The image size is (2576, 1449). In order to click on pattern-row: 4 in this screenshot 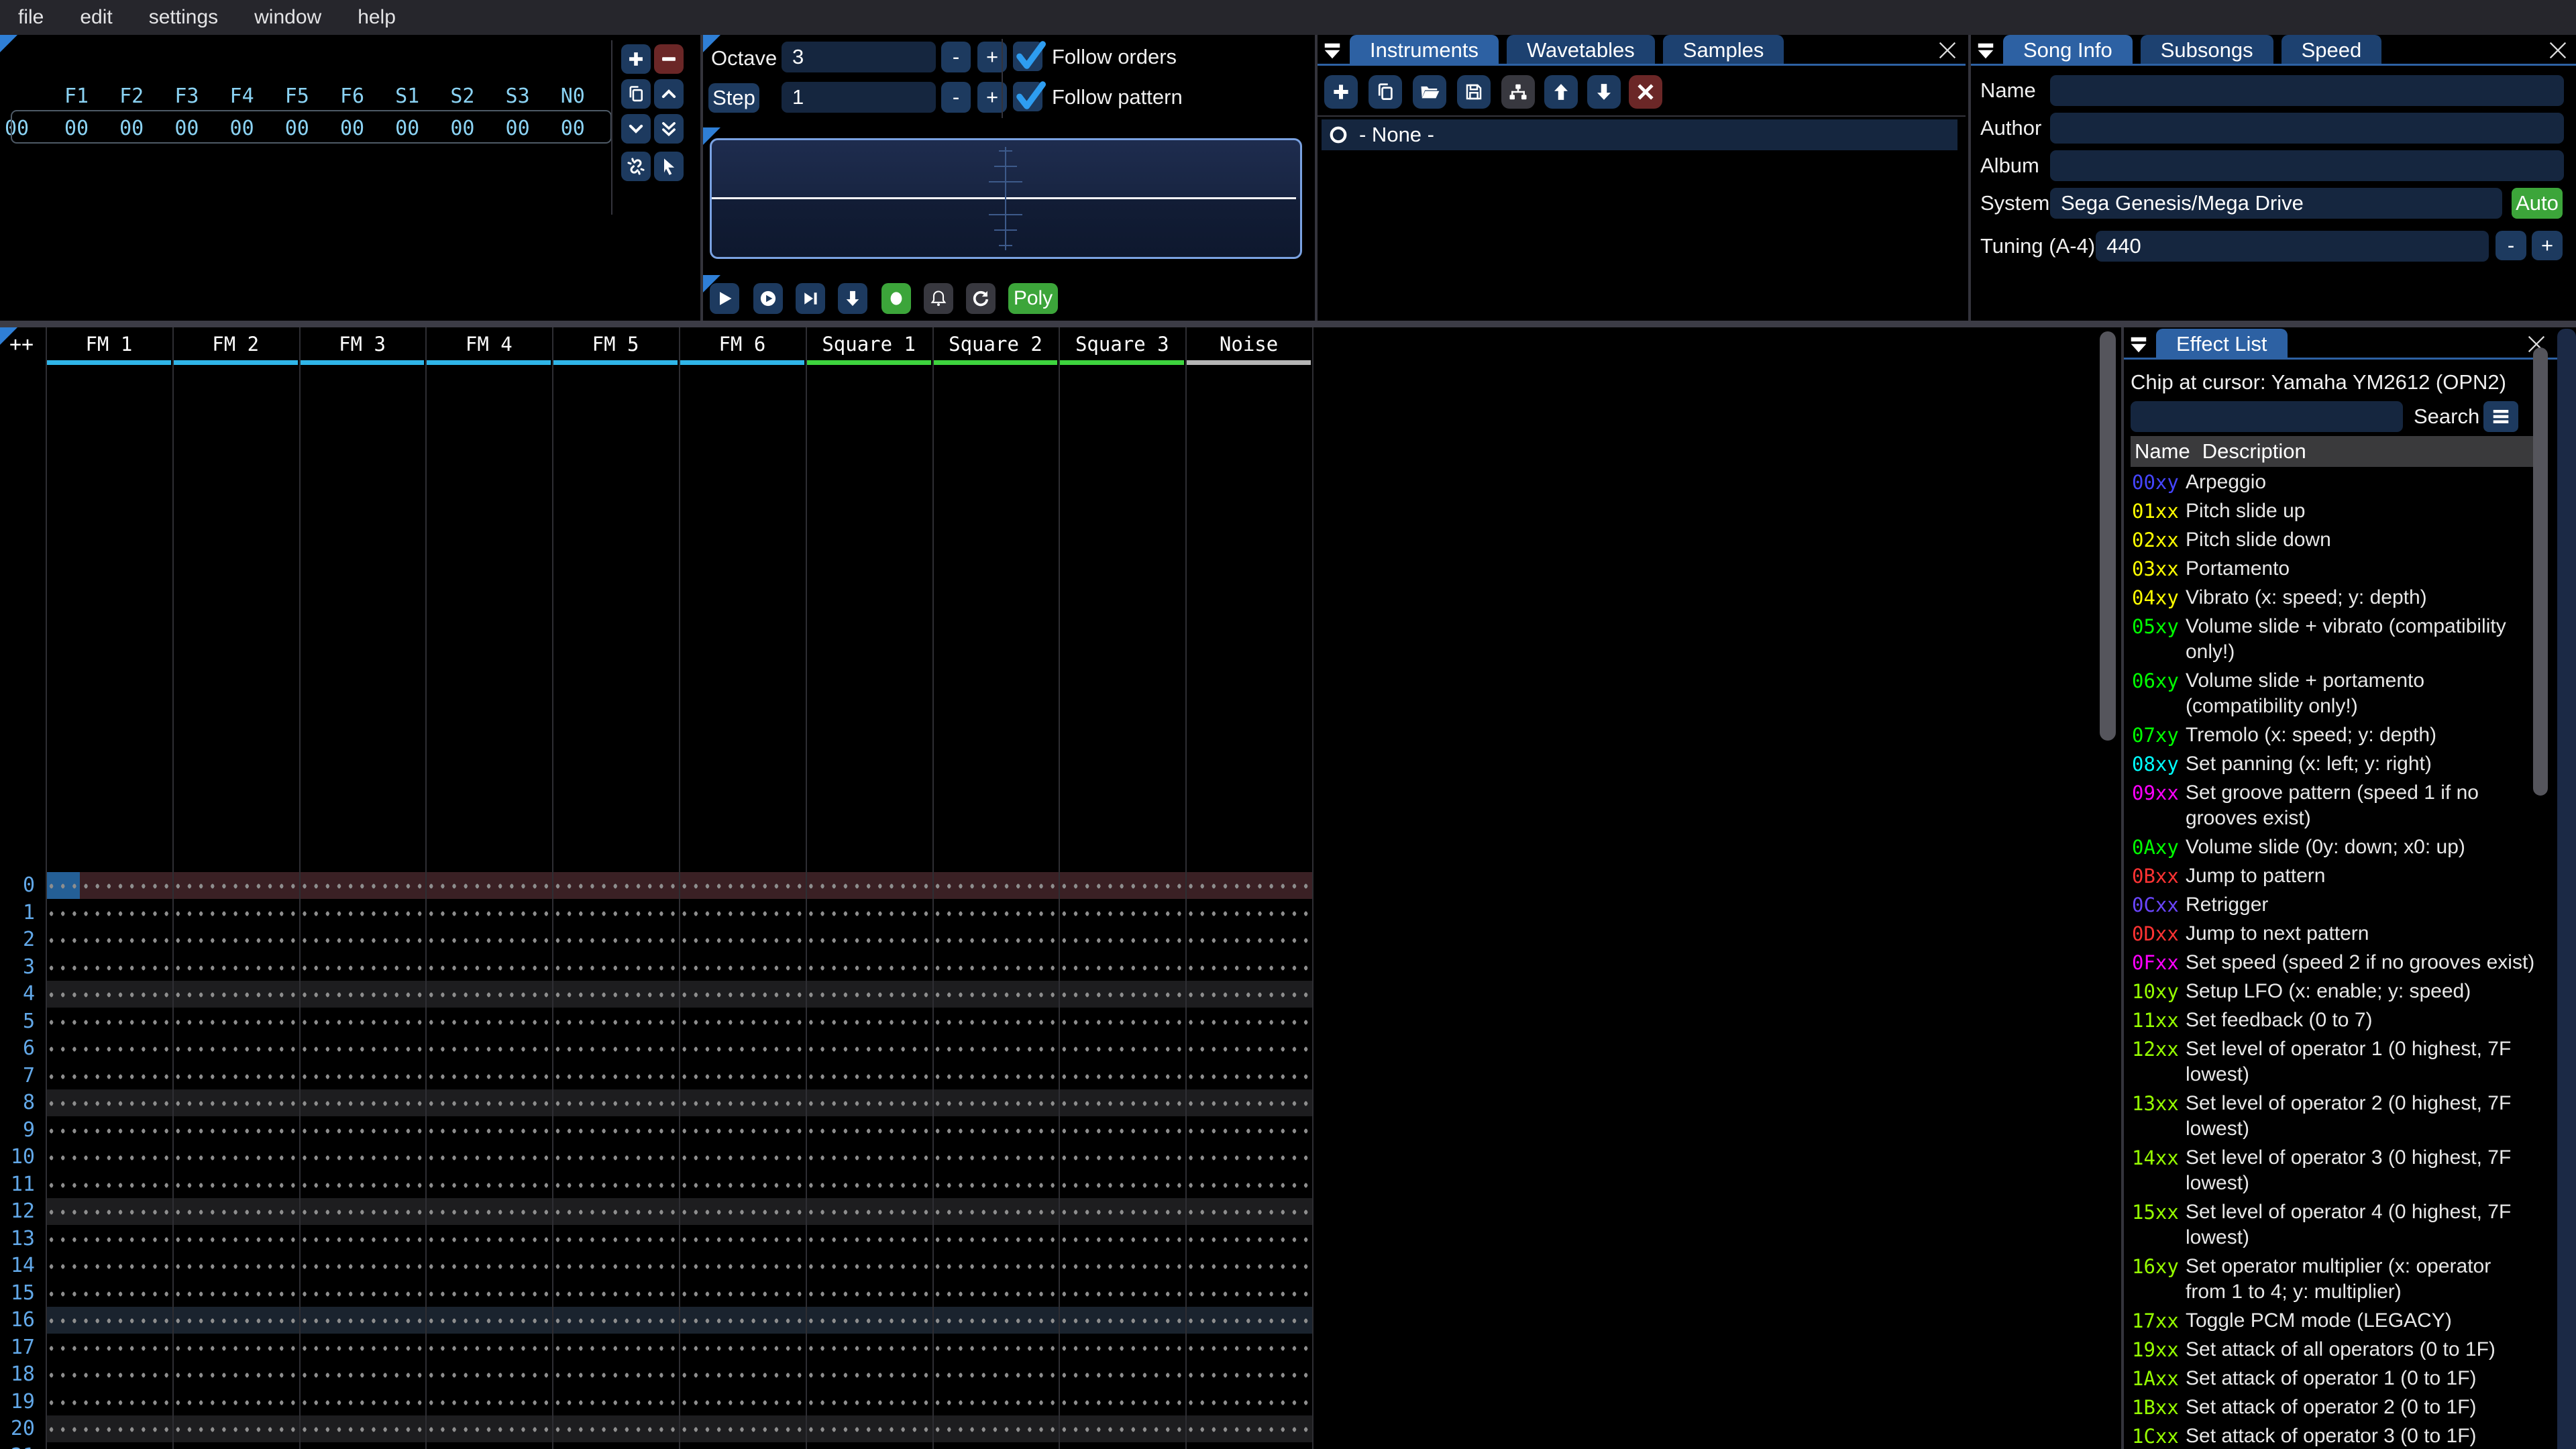, I will do `click(1060, 994)`.